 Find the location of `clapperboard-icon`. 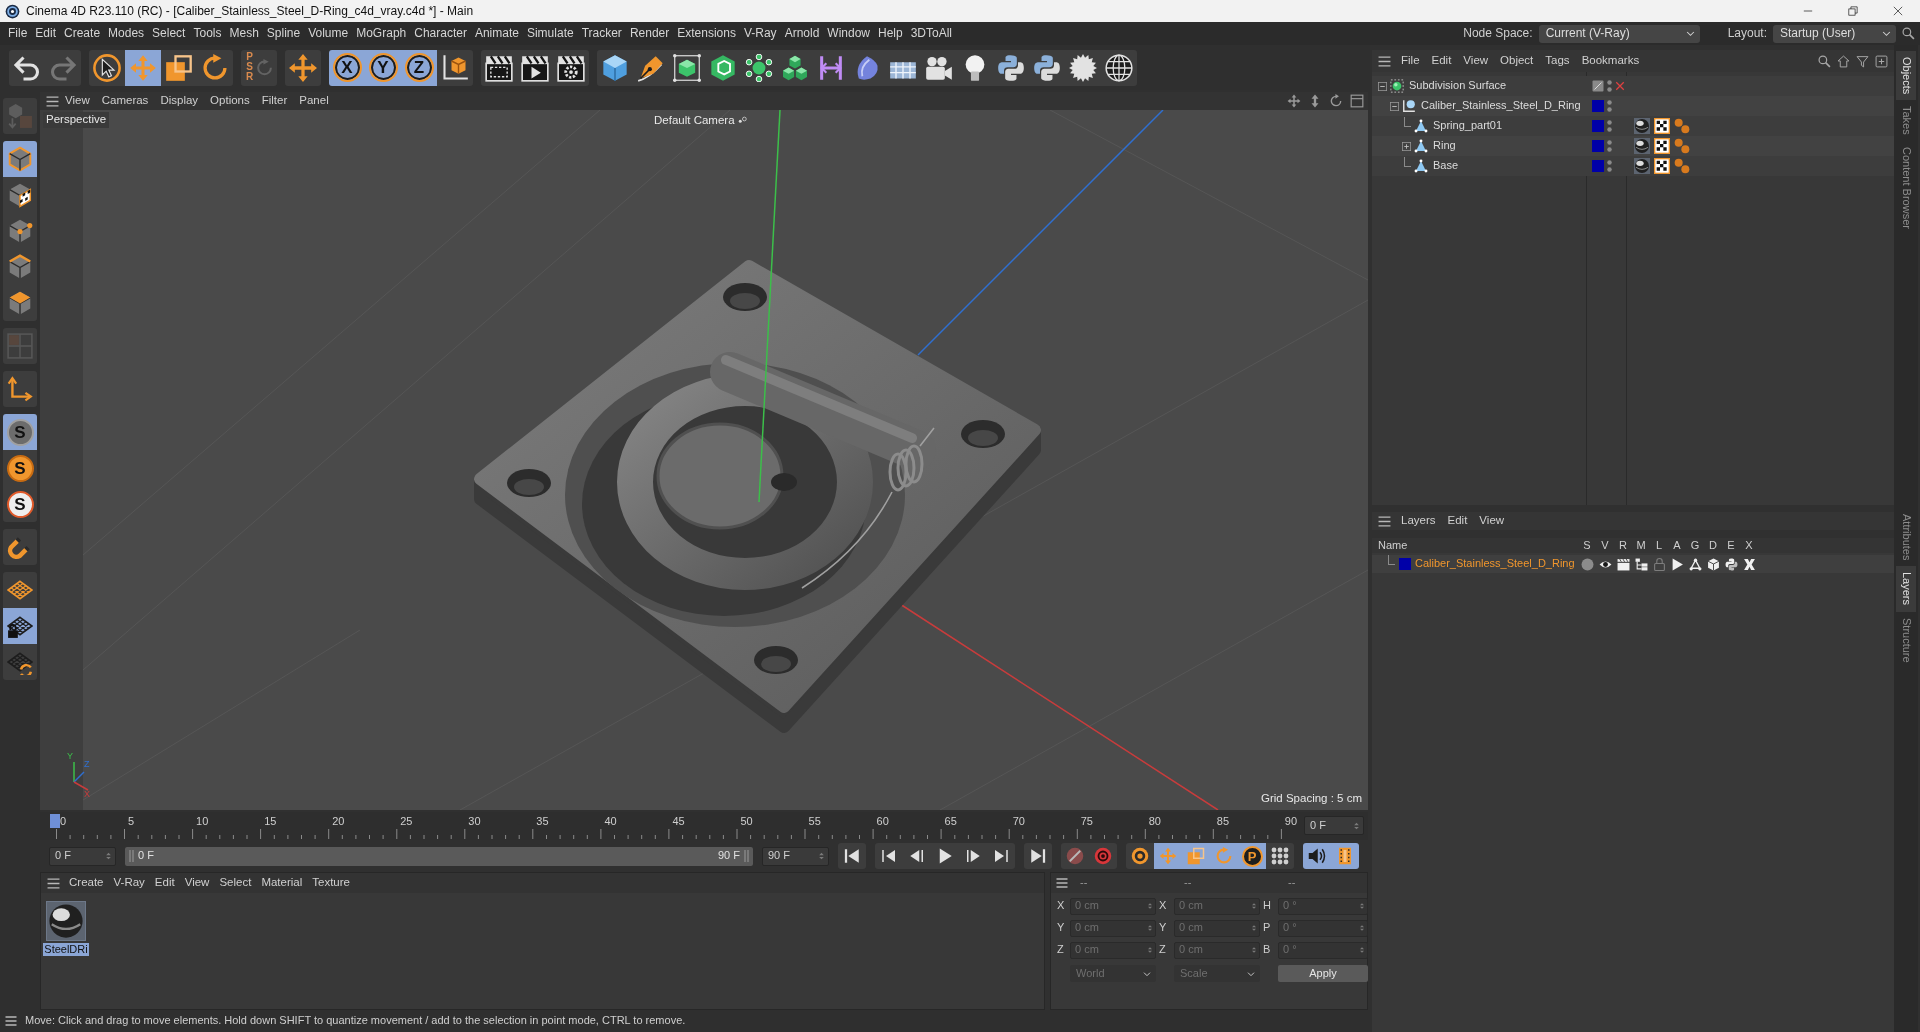

clapperboard-icon is located at coordinates (1623, 564).